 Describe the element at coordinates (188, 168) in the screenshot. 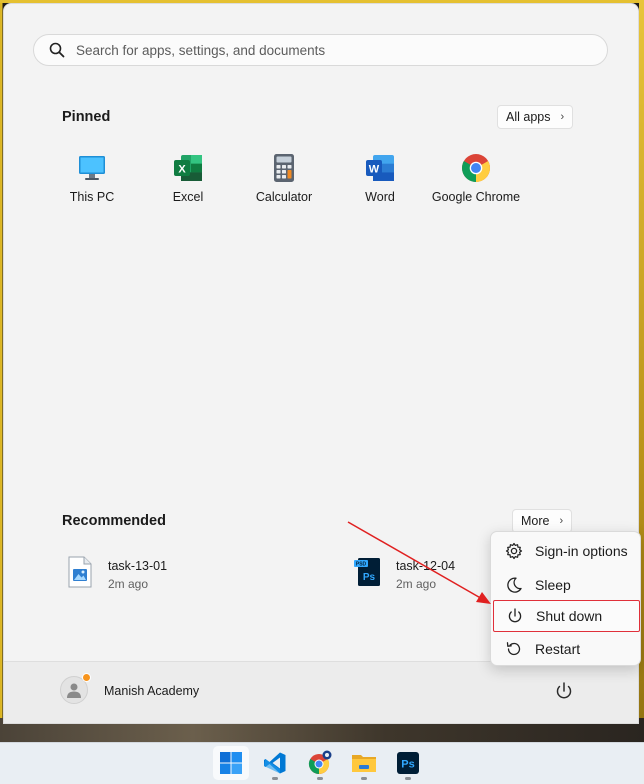

I see `excel-icon: X` at that location.